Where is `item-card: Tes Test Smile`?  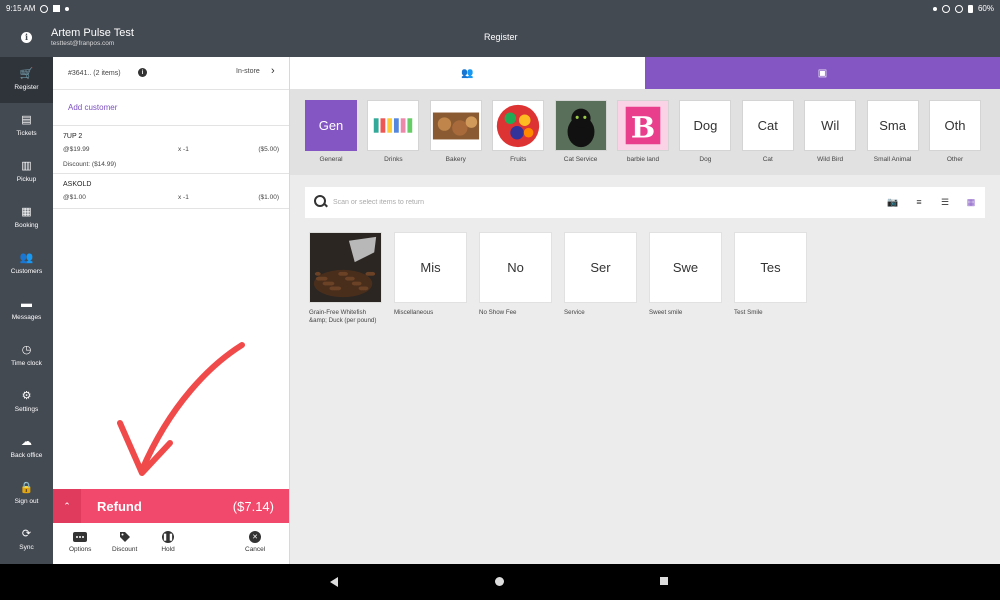
item-card: Tes Test Smile is located at coordinates (770, 274).